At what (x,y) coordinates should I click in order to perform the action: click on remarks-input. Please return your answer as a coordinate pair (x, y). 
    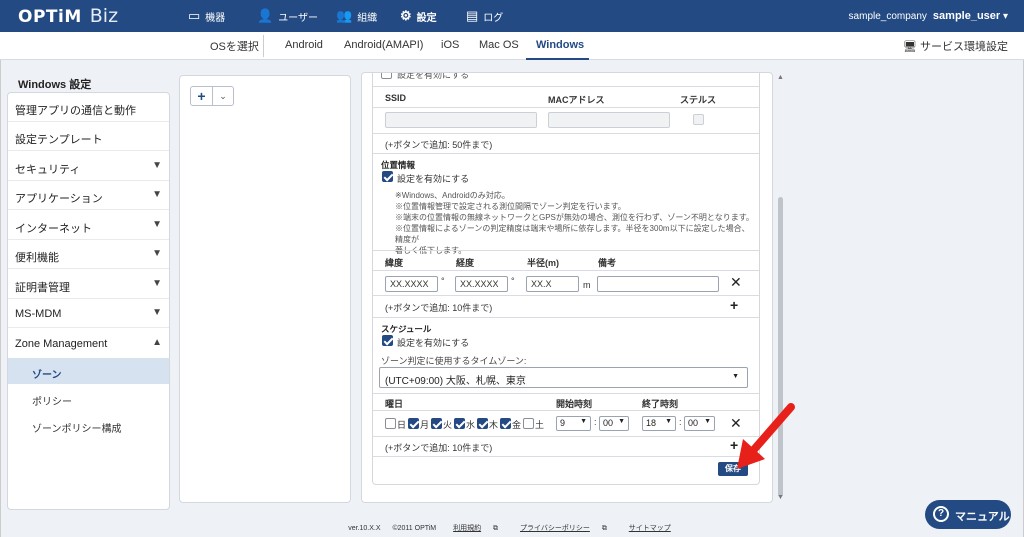
    Looking at the image, I should click on (658, 284).